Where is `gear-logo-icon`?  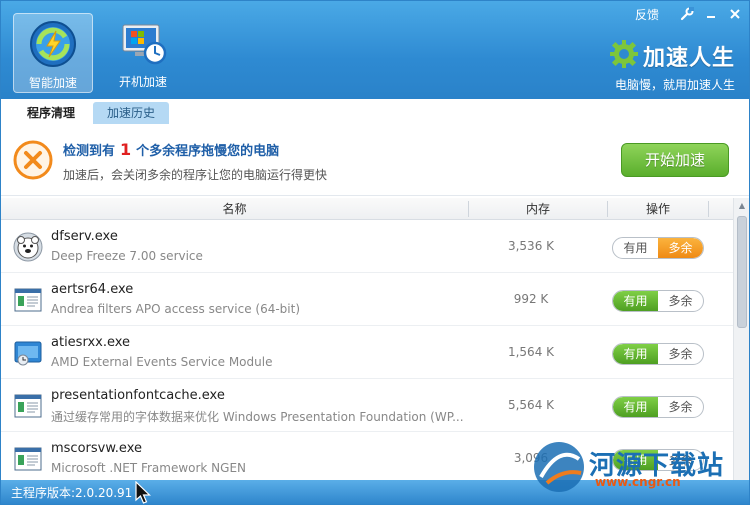 gear-logo-icon is located at coordinates (624, 55).